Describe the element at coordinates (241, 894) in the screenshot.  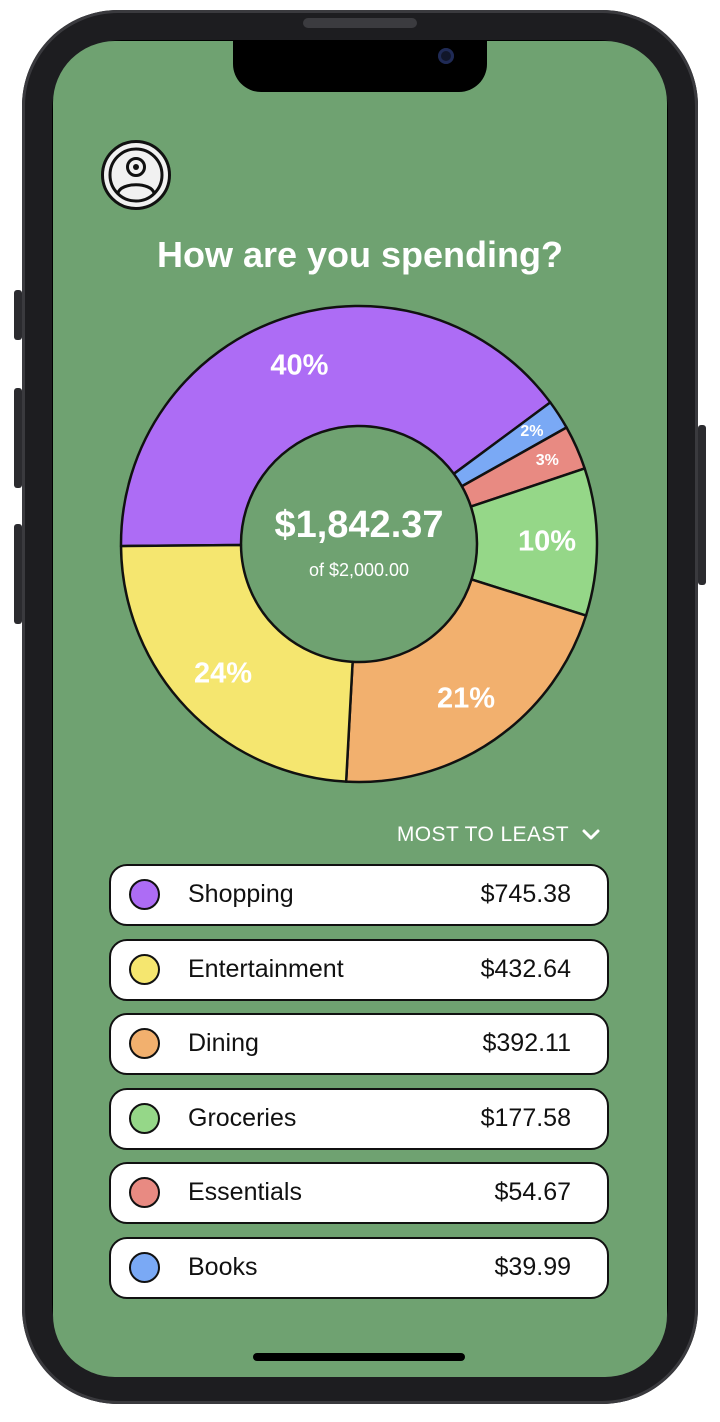
I see `category-name: Shopping` at that location.